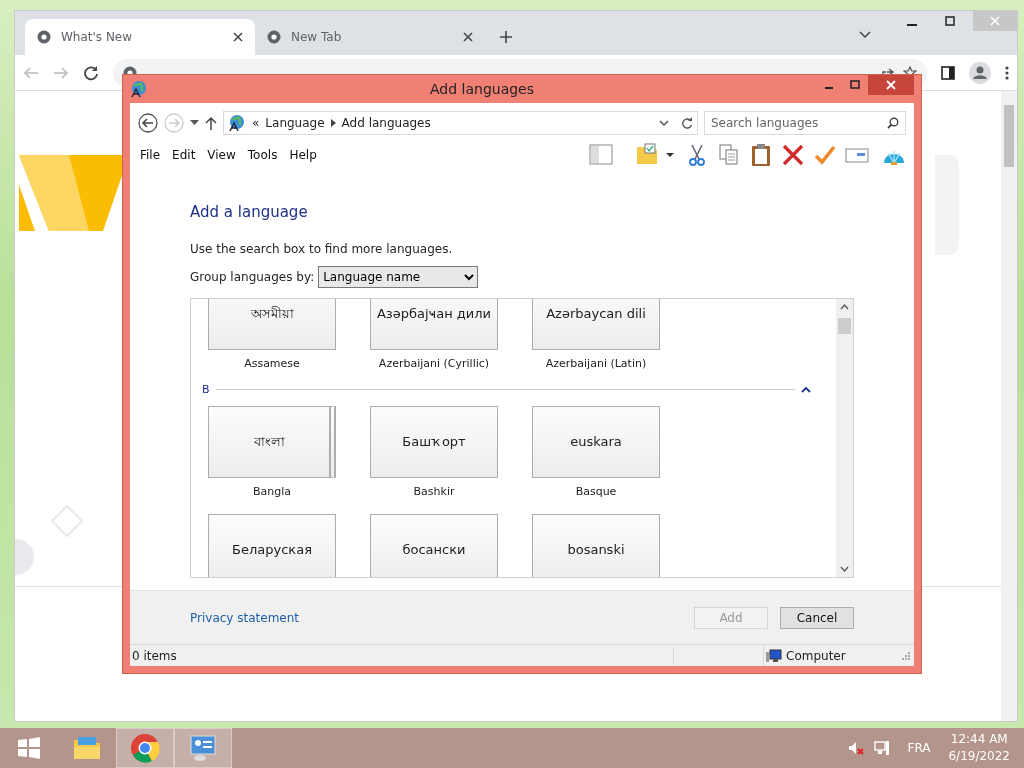 Image resolution: width=1024 pixels, height=768 pixels. What do you see at coordinates (1007, 72) in the screenshot?
I see `menu-icon` at bounding box center [1007, 72].